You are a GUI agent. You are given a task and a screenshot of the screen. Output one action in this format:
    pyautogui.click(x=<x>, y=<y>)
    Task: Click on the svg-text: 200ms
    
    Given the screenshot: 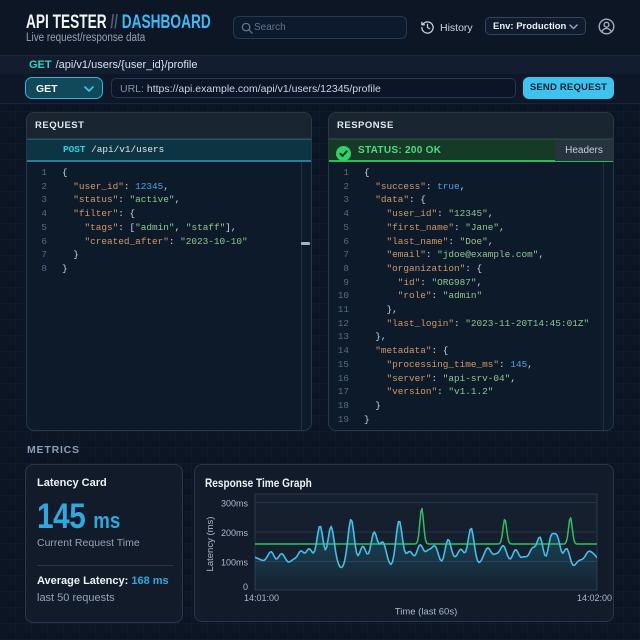 What is the action you would take?
    pyautogui.click(x=235, y=533)
    